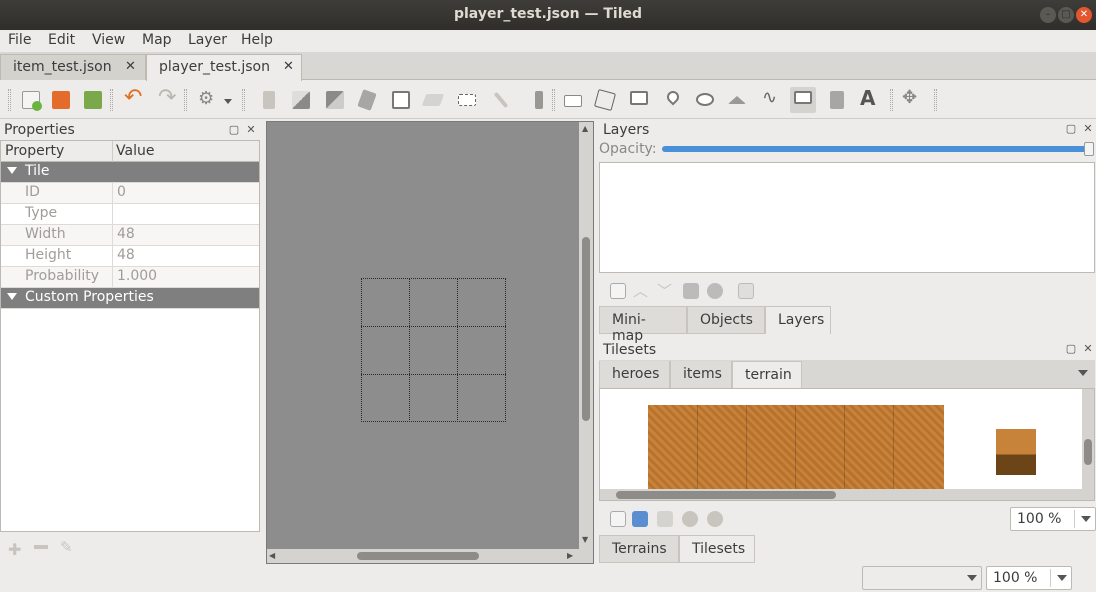  Describe the element at coordinates (701, 375) in the screenshot. I see `tab-items: items` at that location.